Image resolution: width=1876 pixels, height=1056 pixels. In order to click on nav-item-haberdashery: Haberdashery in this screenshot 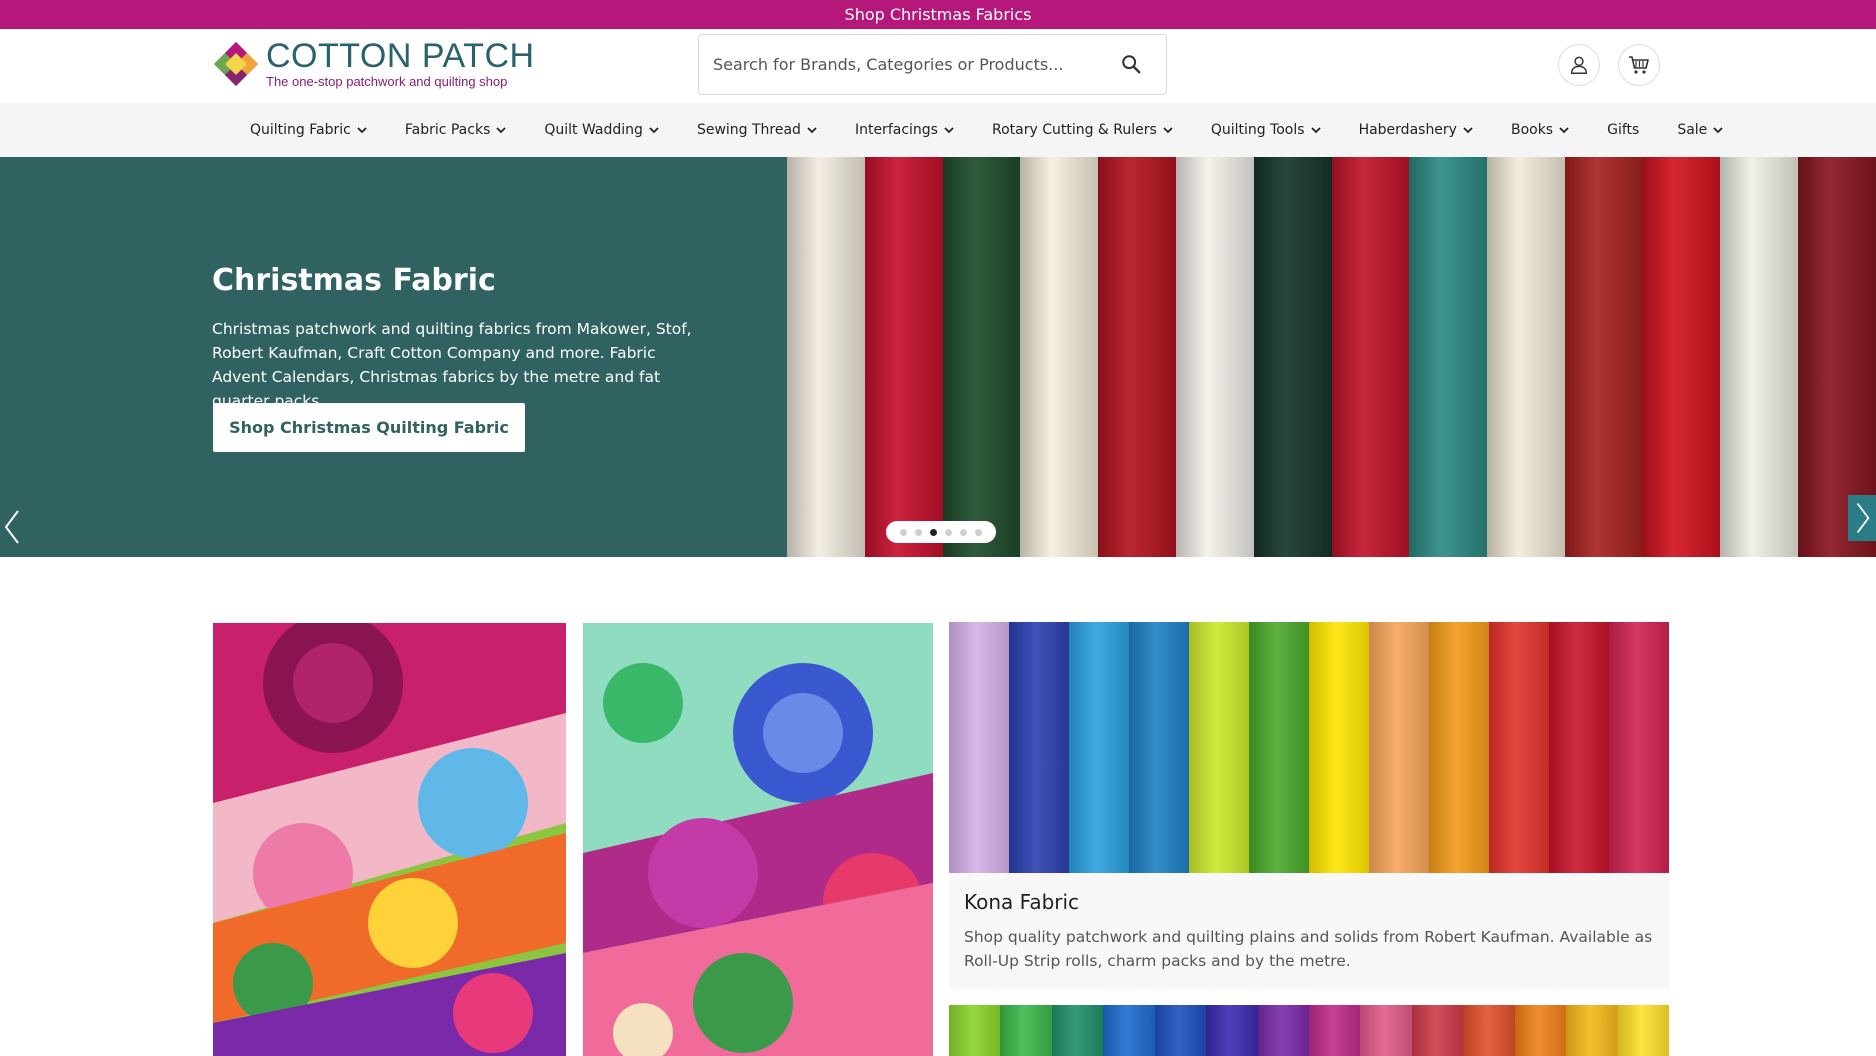, I will do `click(1416, 130)`.